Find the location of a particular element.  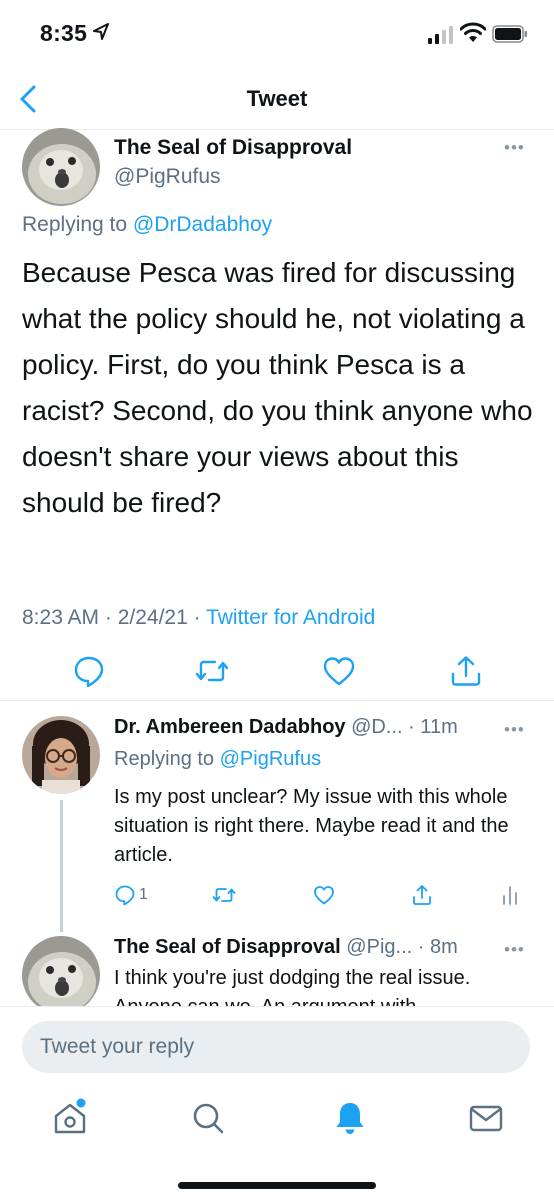

messages-icon is located at coordinates (486, 1118).